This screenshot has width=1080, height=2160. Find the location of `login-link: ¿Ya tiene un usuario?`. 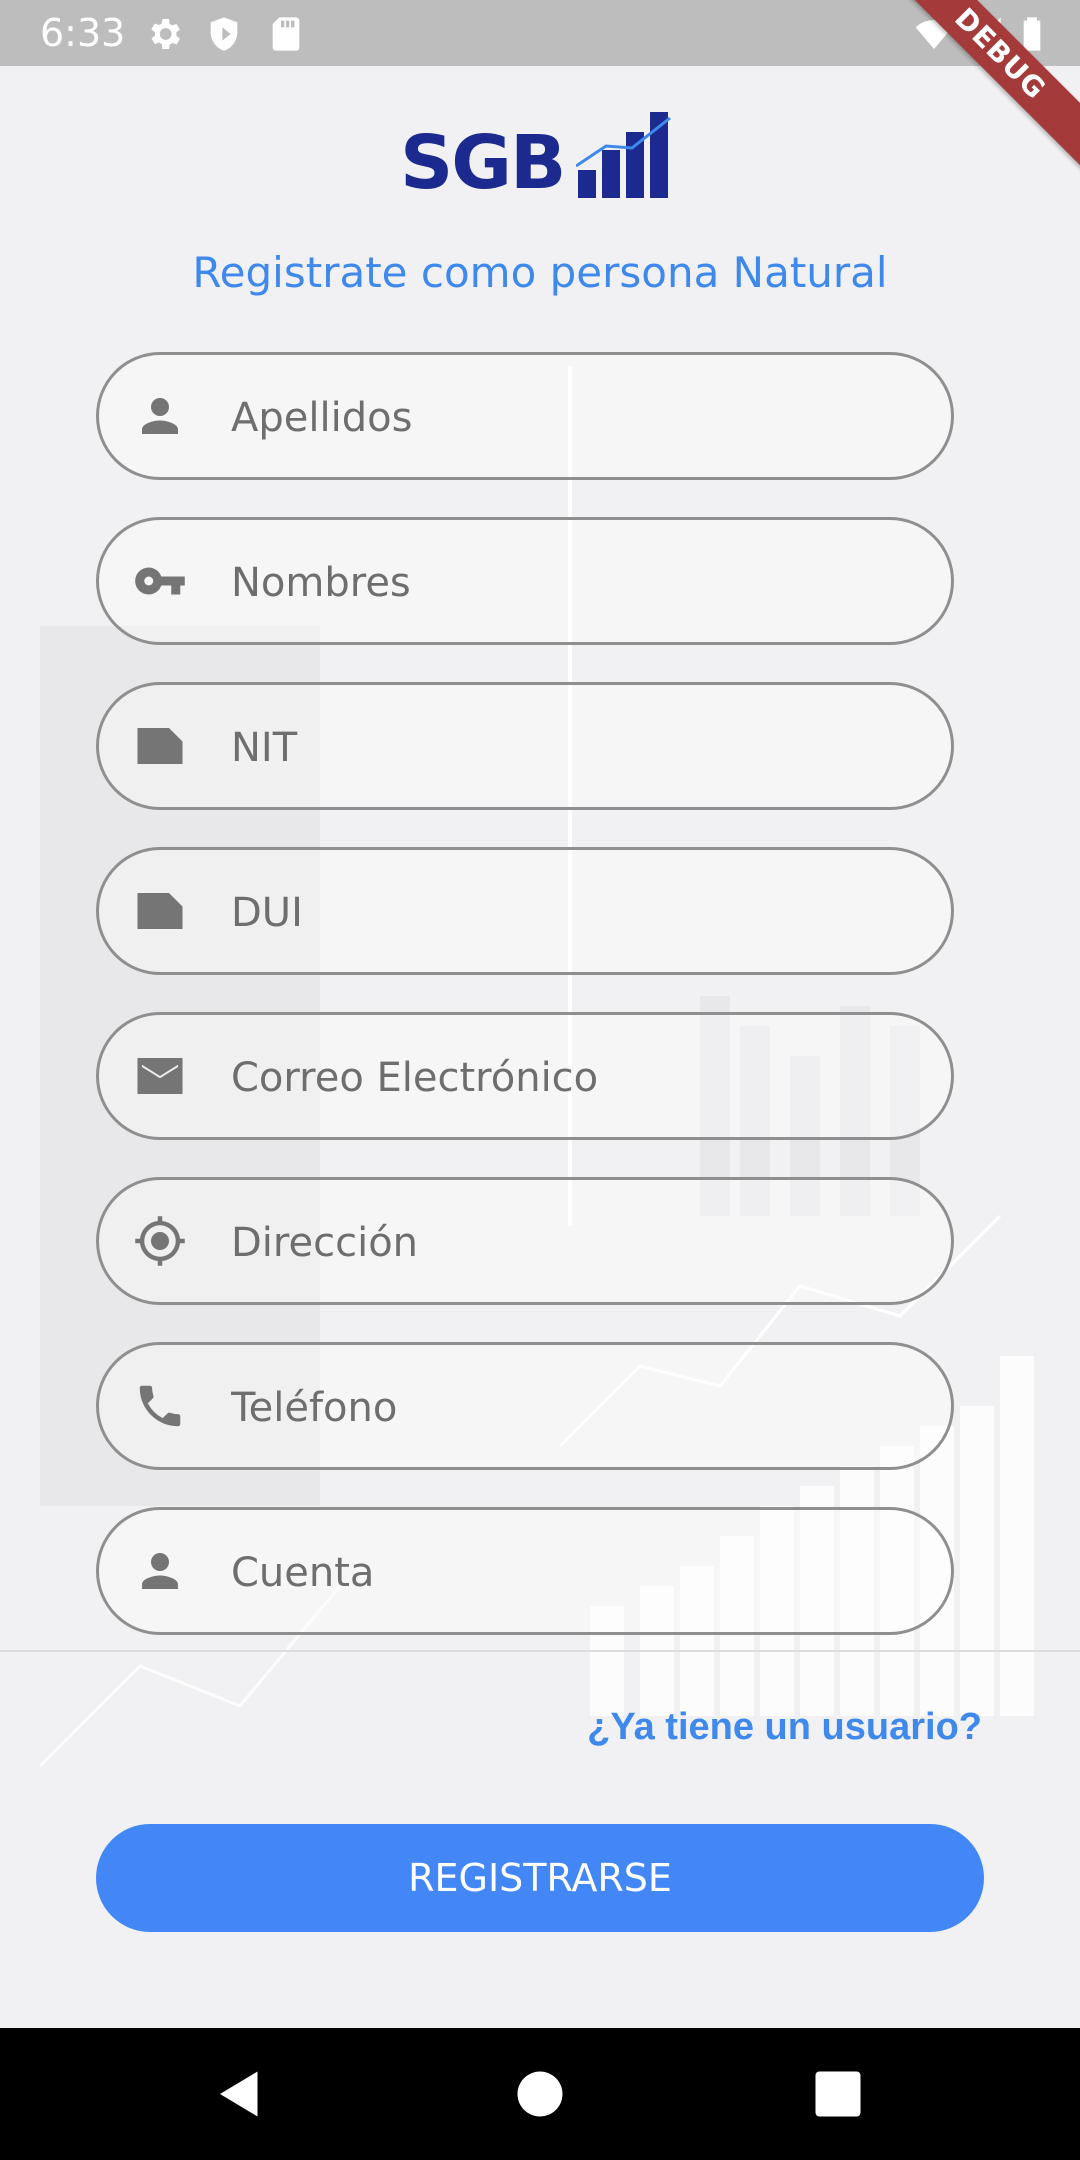

login-link: ¿Ya tiene un usuario? is located at coordinates (784, 1727).